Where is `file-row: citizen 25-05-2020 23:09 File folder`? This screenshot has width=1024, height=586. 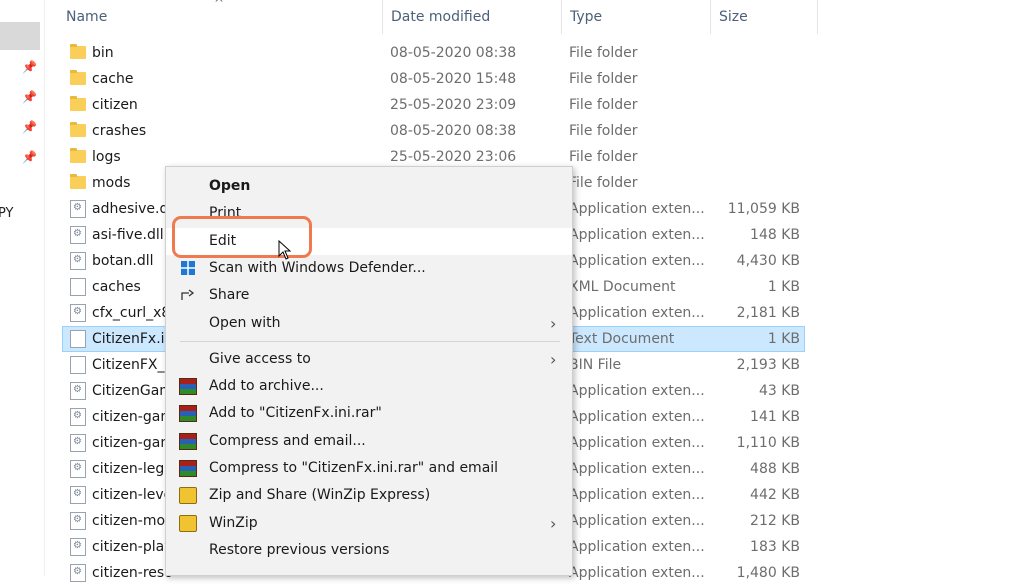
file-row: citizen 25-05-2020 23:09 File folder is located at coordinates (512, 105).